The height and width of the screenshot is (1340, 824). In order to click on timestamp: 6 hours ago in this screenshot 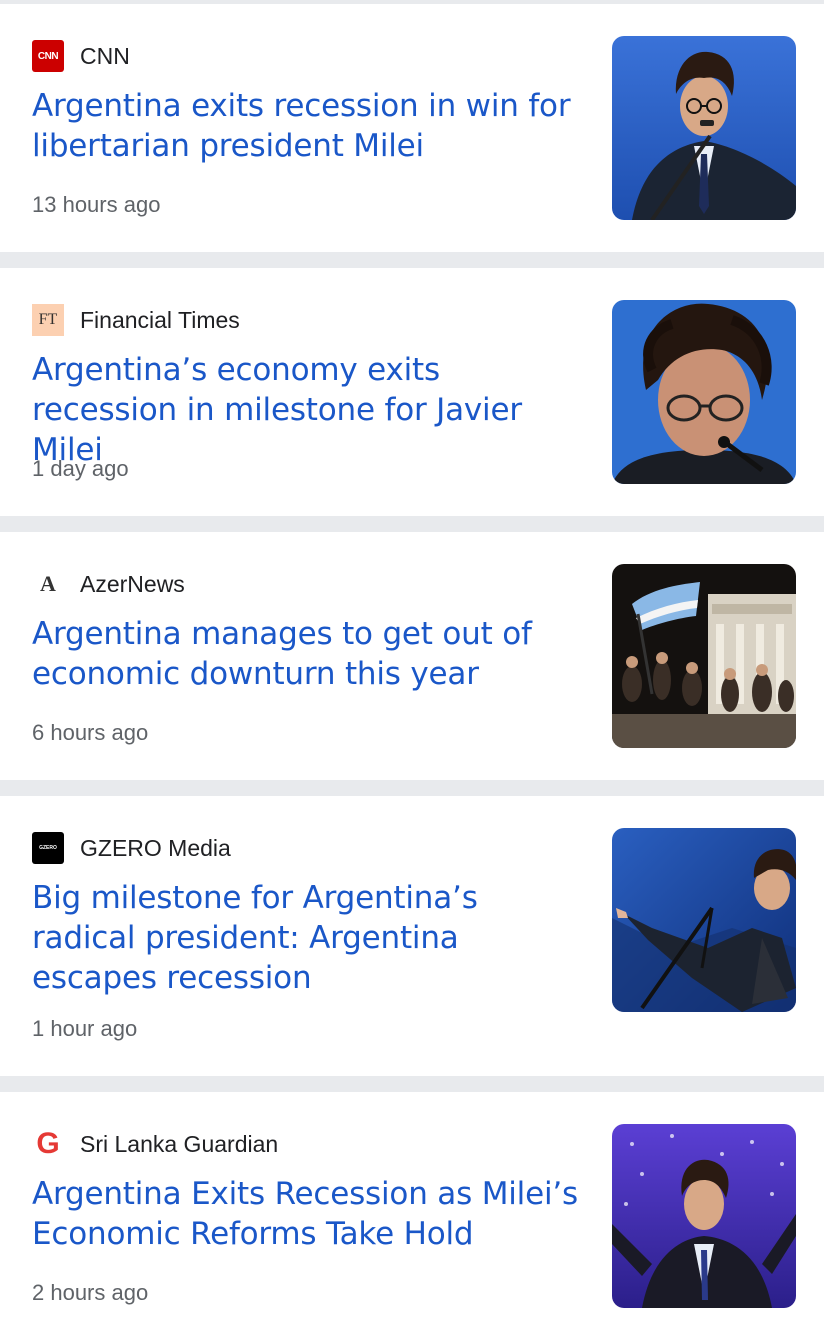, I will do `click(90, 732)`.